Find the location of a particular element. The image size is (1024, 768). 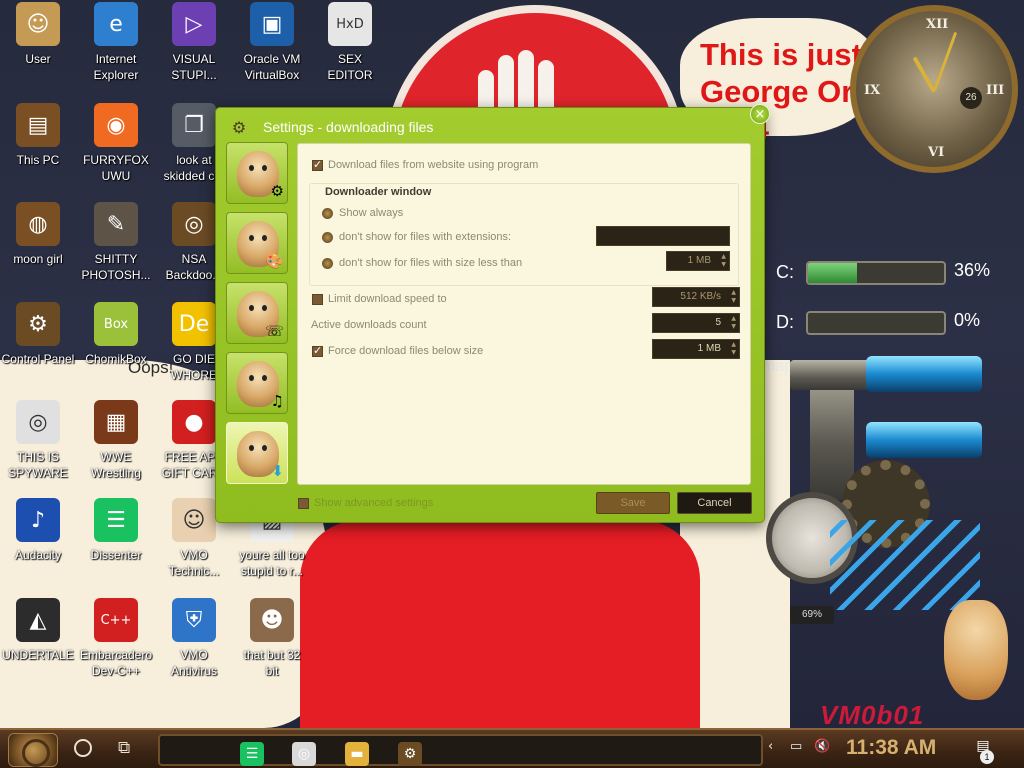

desktop-shortcut: ☻ that but 32 bit is located at coordinates (272, 638).